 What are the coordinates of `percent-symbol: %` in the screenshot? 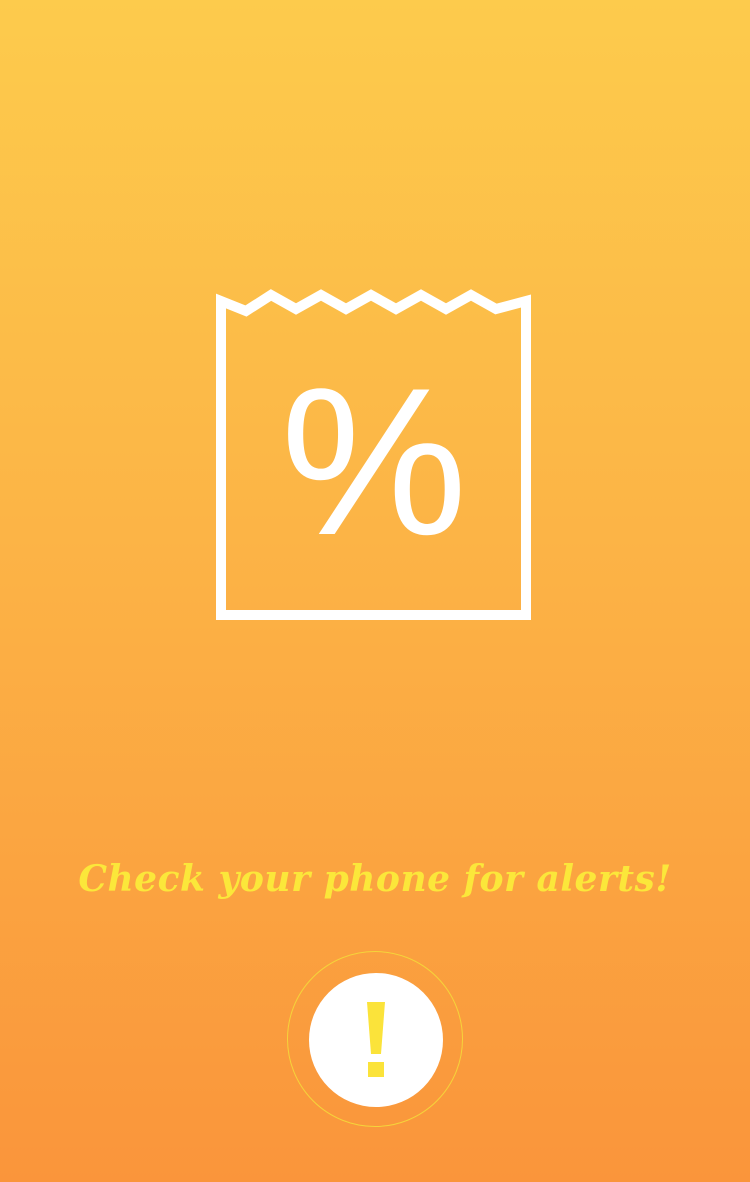 It's located at (374, 461).